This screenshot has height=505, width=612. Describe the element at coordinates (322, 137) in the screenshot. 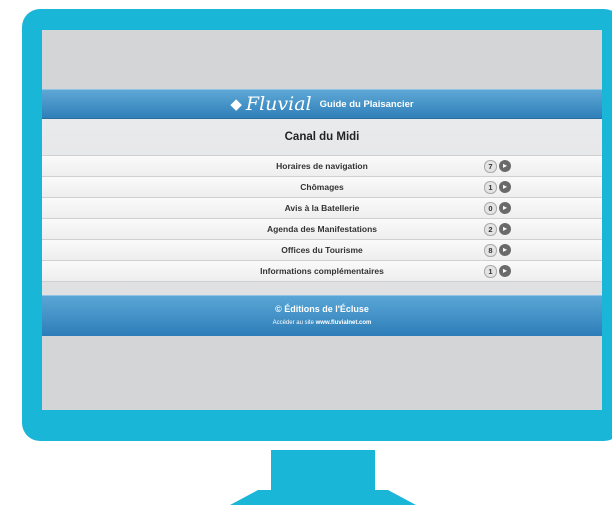

I see `page-title: Canal du Midi` at that location.